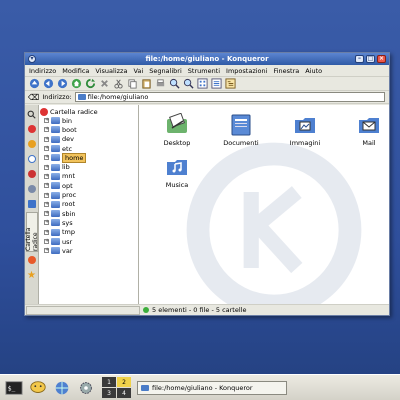 Image resolution: width=400 pixels, height=400 pixels. What do you see at coordinates (305, 130) in the screenshot?
I see `file-item-immagini: Immagini` at bounding box center [305, 130].